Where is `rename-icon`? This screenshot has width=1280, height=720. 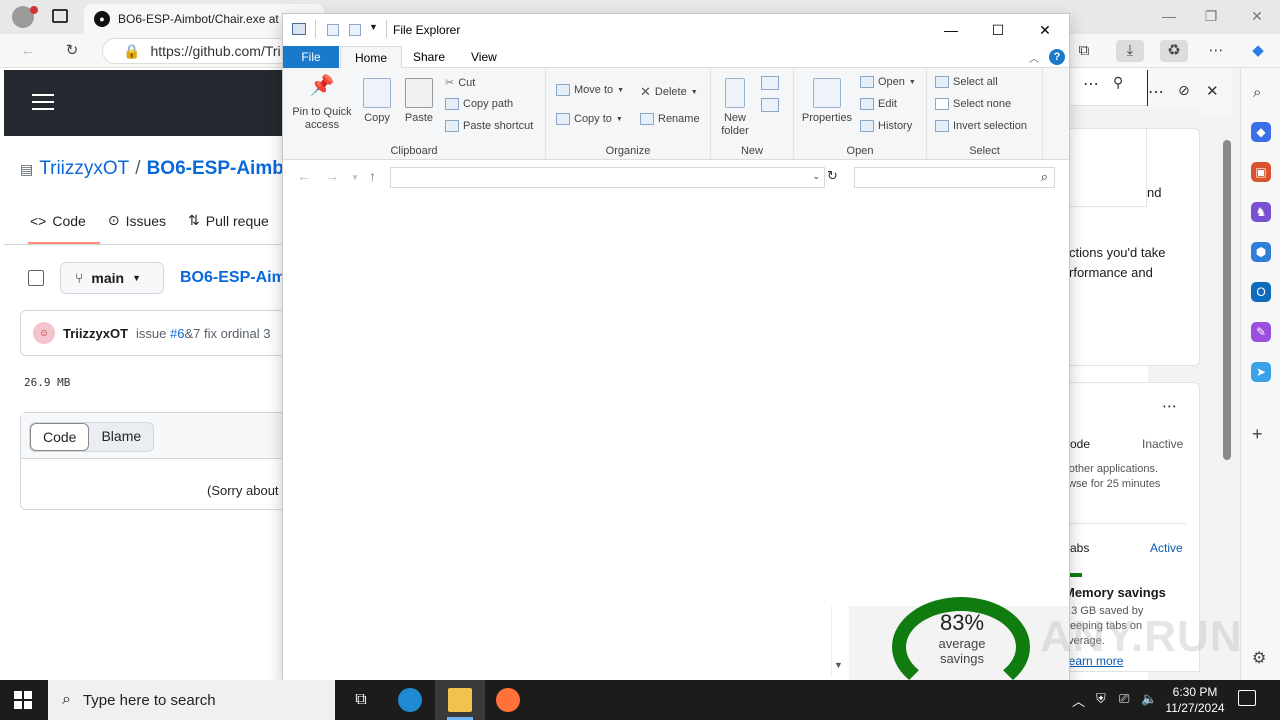
rename-icon is located at coordinates (647, 119).